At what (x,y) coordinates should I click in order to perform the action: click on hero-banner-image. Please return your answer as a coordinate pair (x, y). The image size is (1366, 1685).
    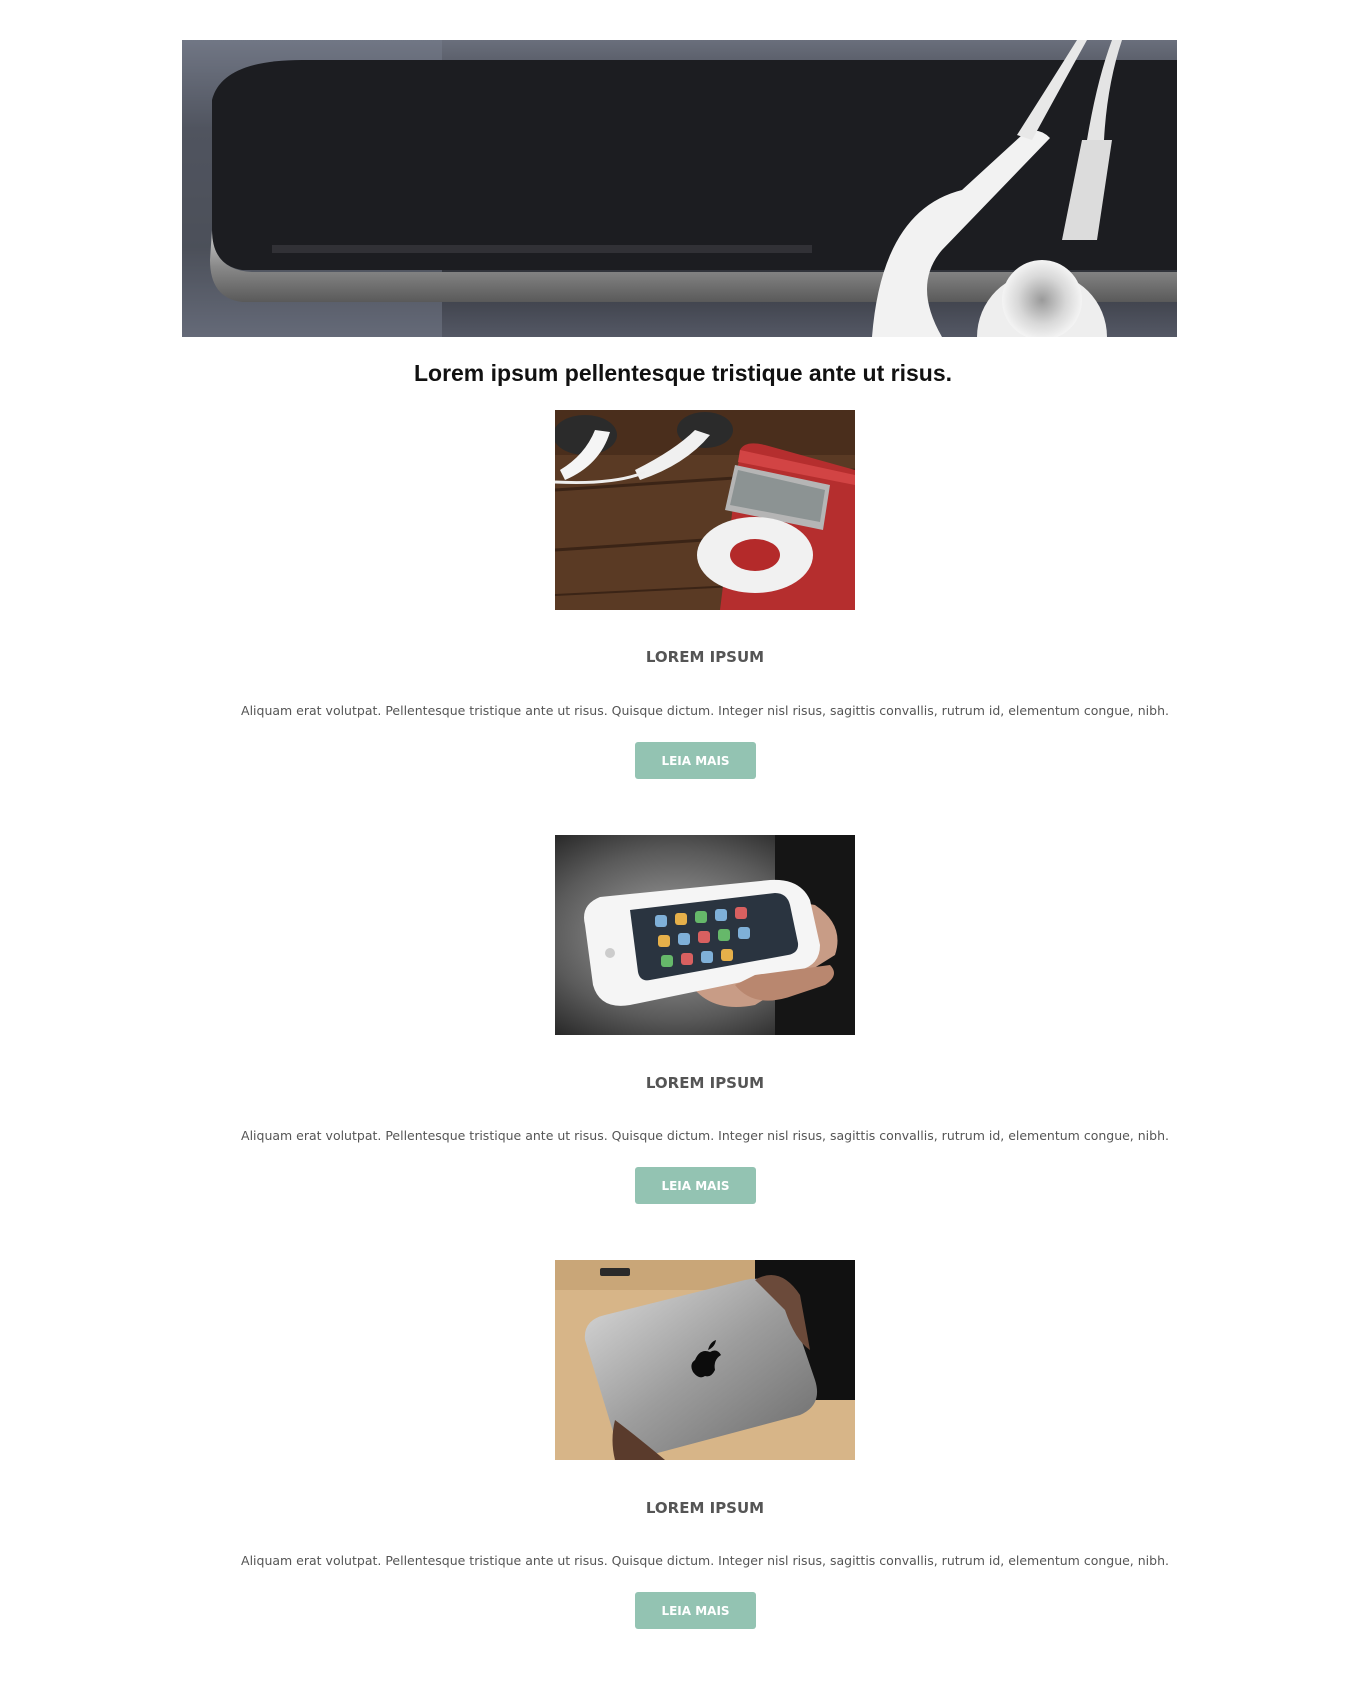
    Looking at the image, I should click on (679, 188).